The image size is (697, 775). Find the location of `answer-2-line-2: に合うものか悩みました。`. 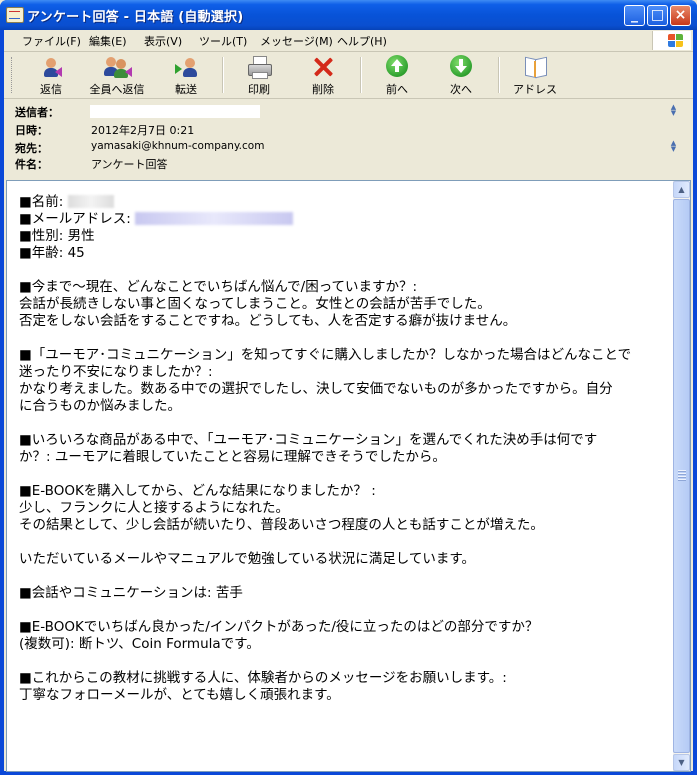

answer-2-line-2: に合うものか悩みました。 is located at coordinates (100, 406).